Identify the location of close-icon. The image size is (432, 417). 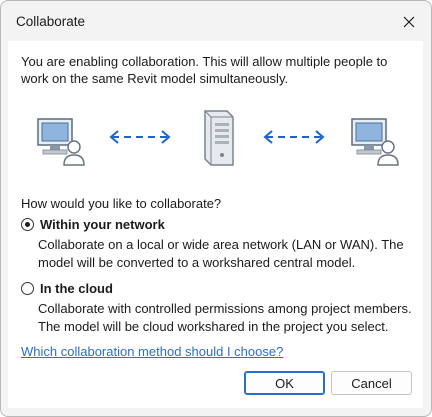
(409, 22).